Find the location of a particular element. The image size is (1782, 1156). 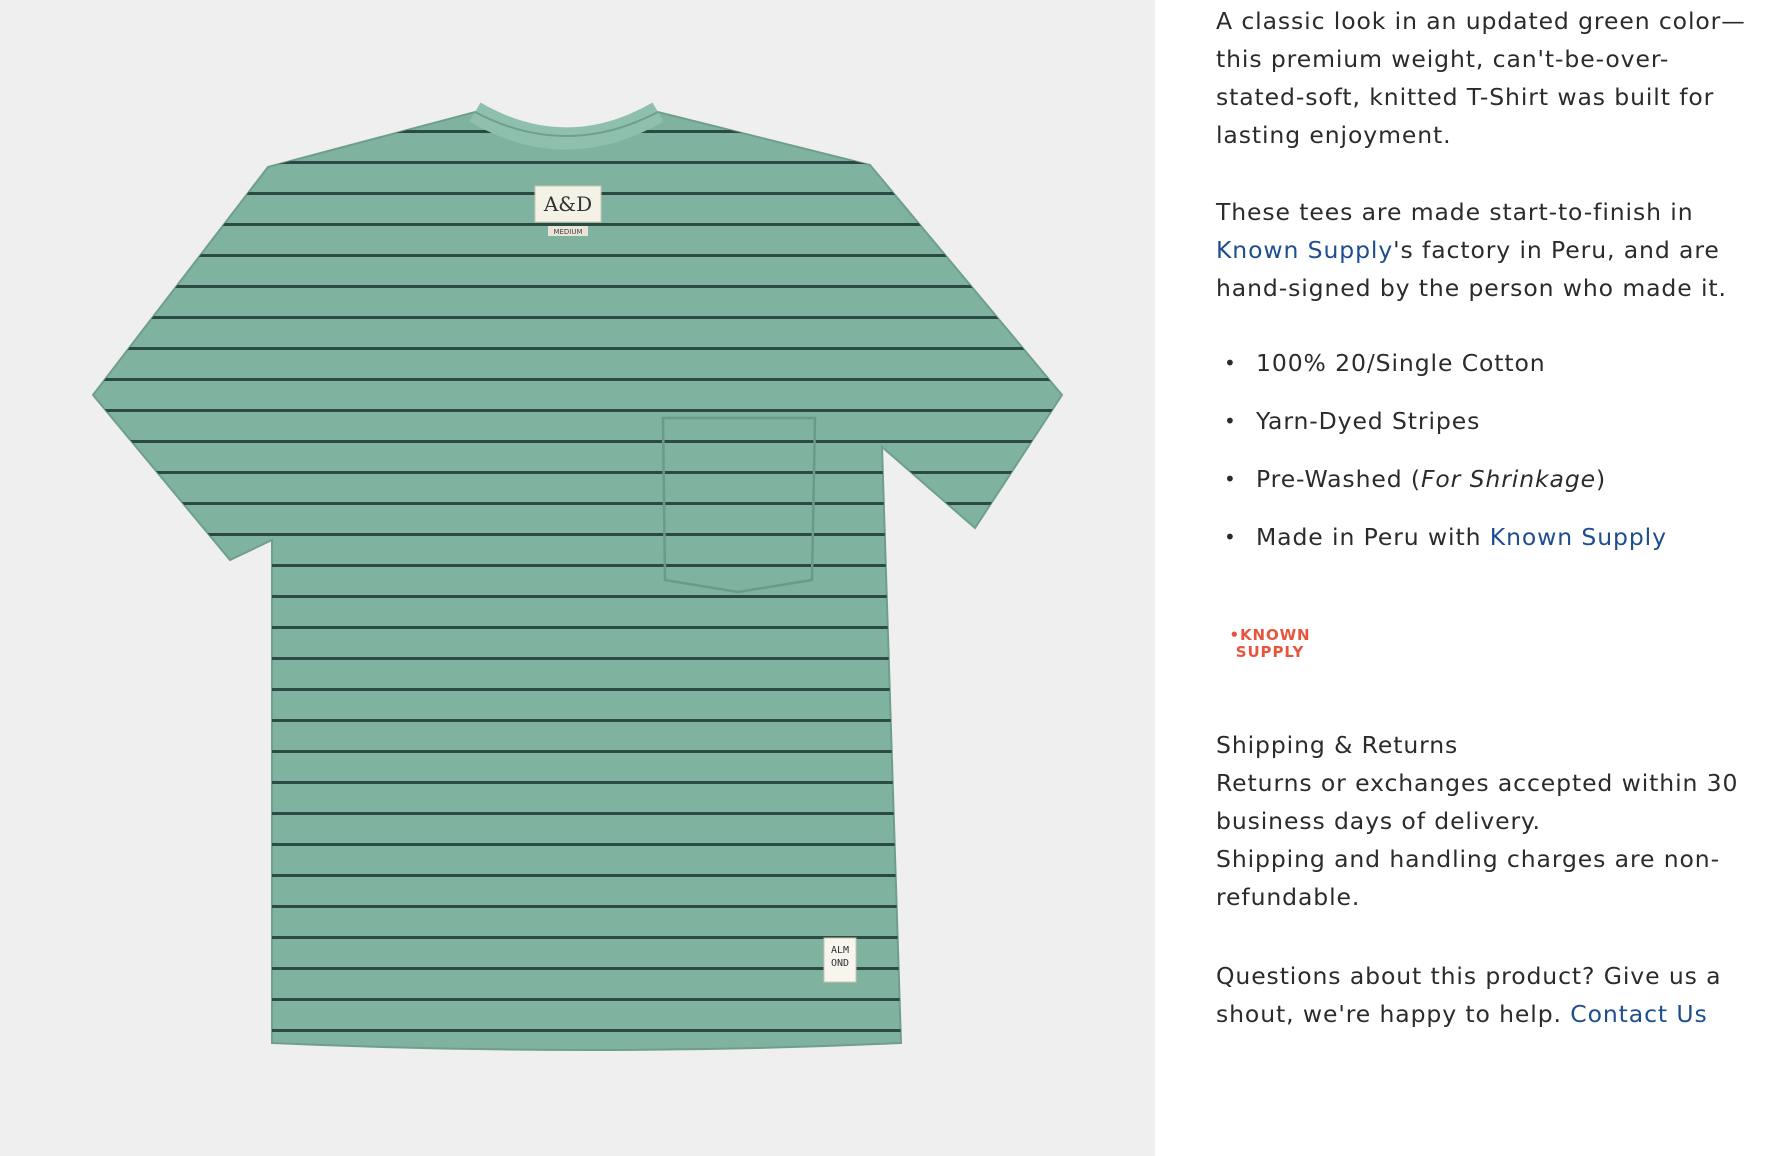

feature-item: • 100% 20/Single Cotton is located at coordinates (1486, 373).